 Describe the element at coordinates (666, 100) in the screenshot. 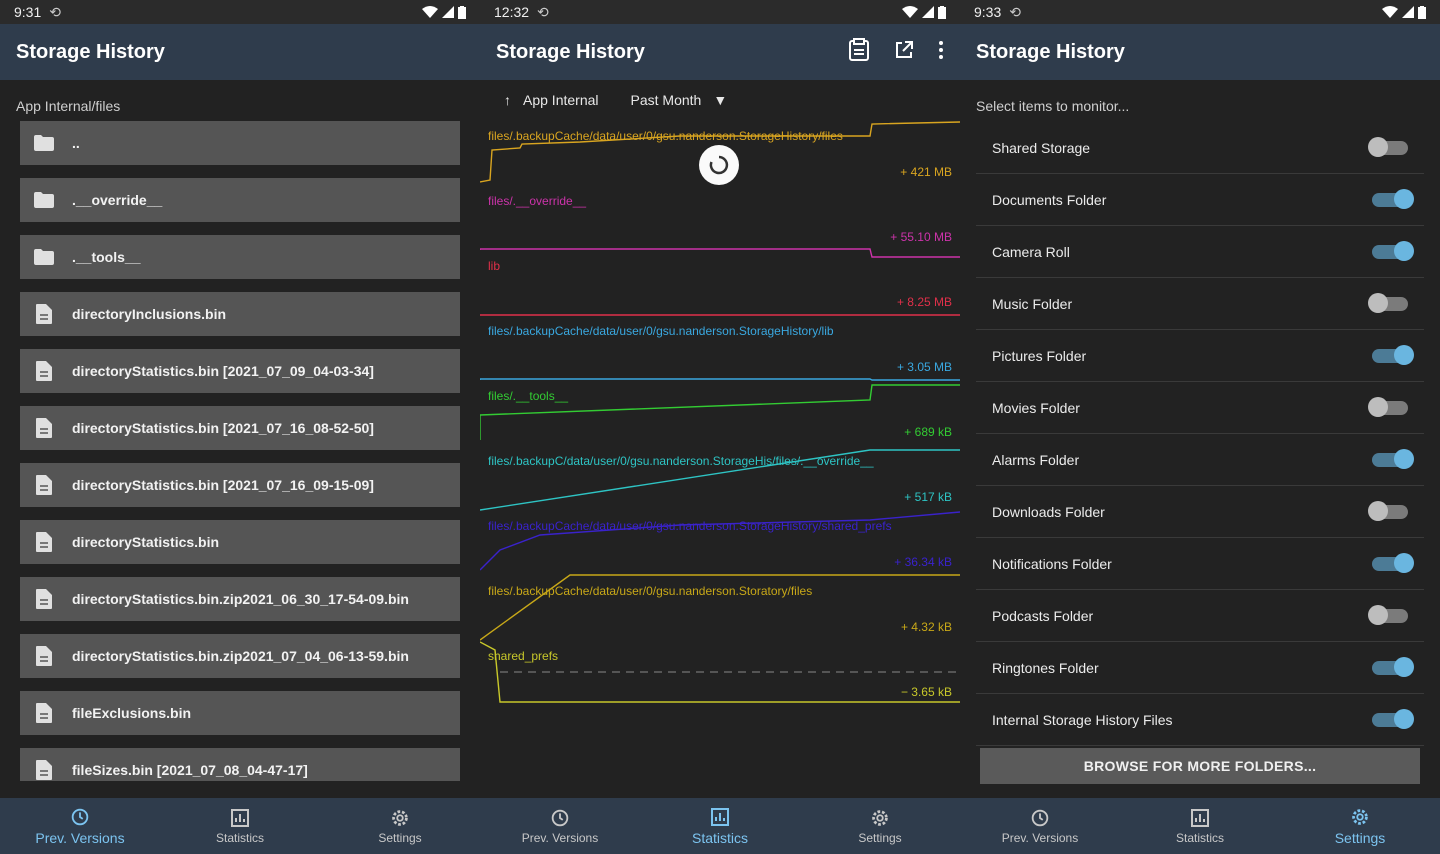

I see `range-filter: Past Month` at that location.